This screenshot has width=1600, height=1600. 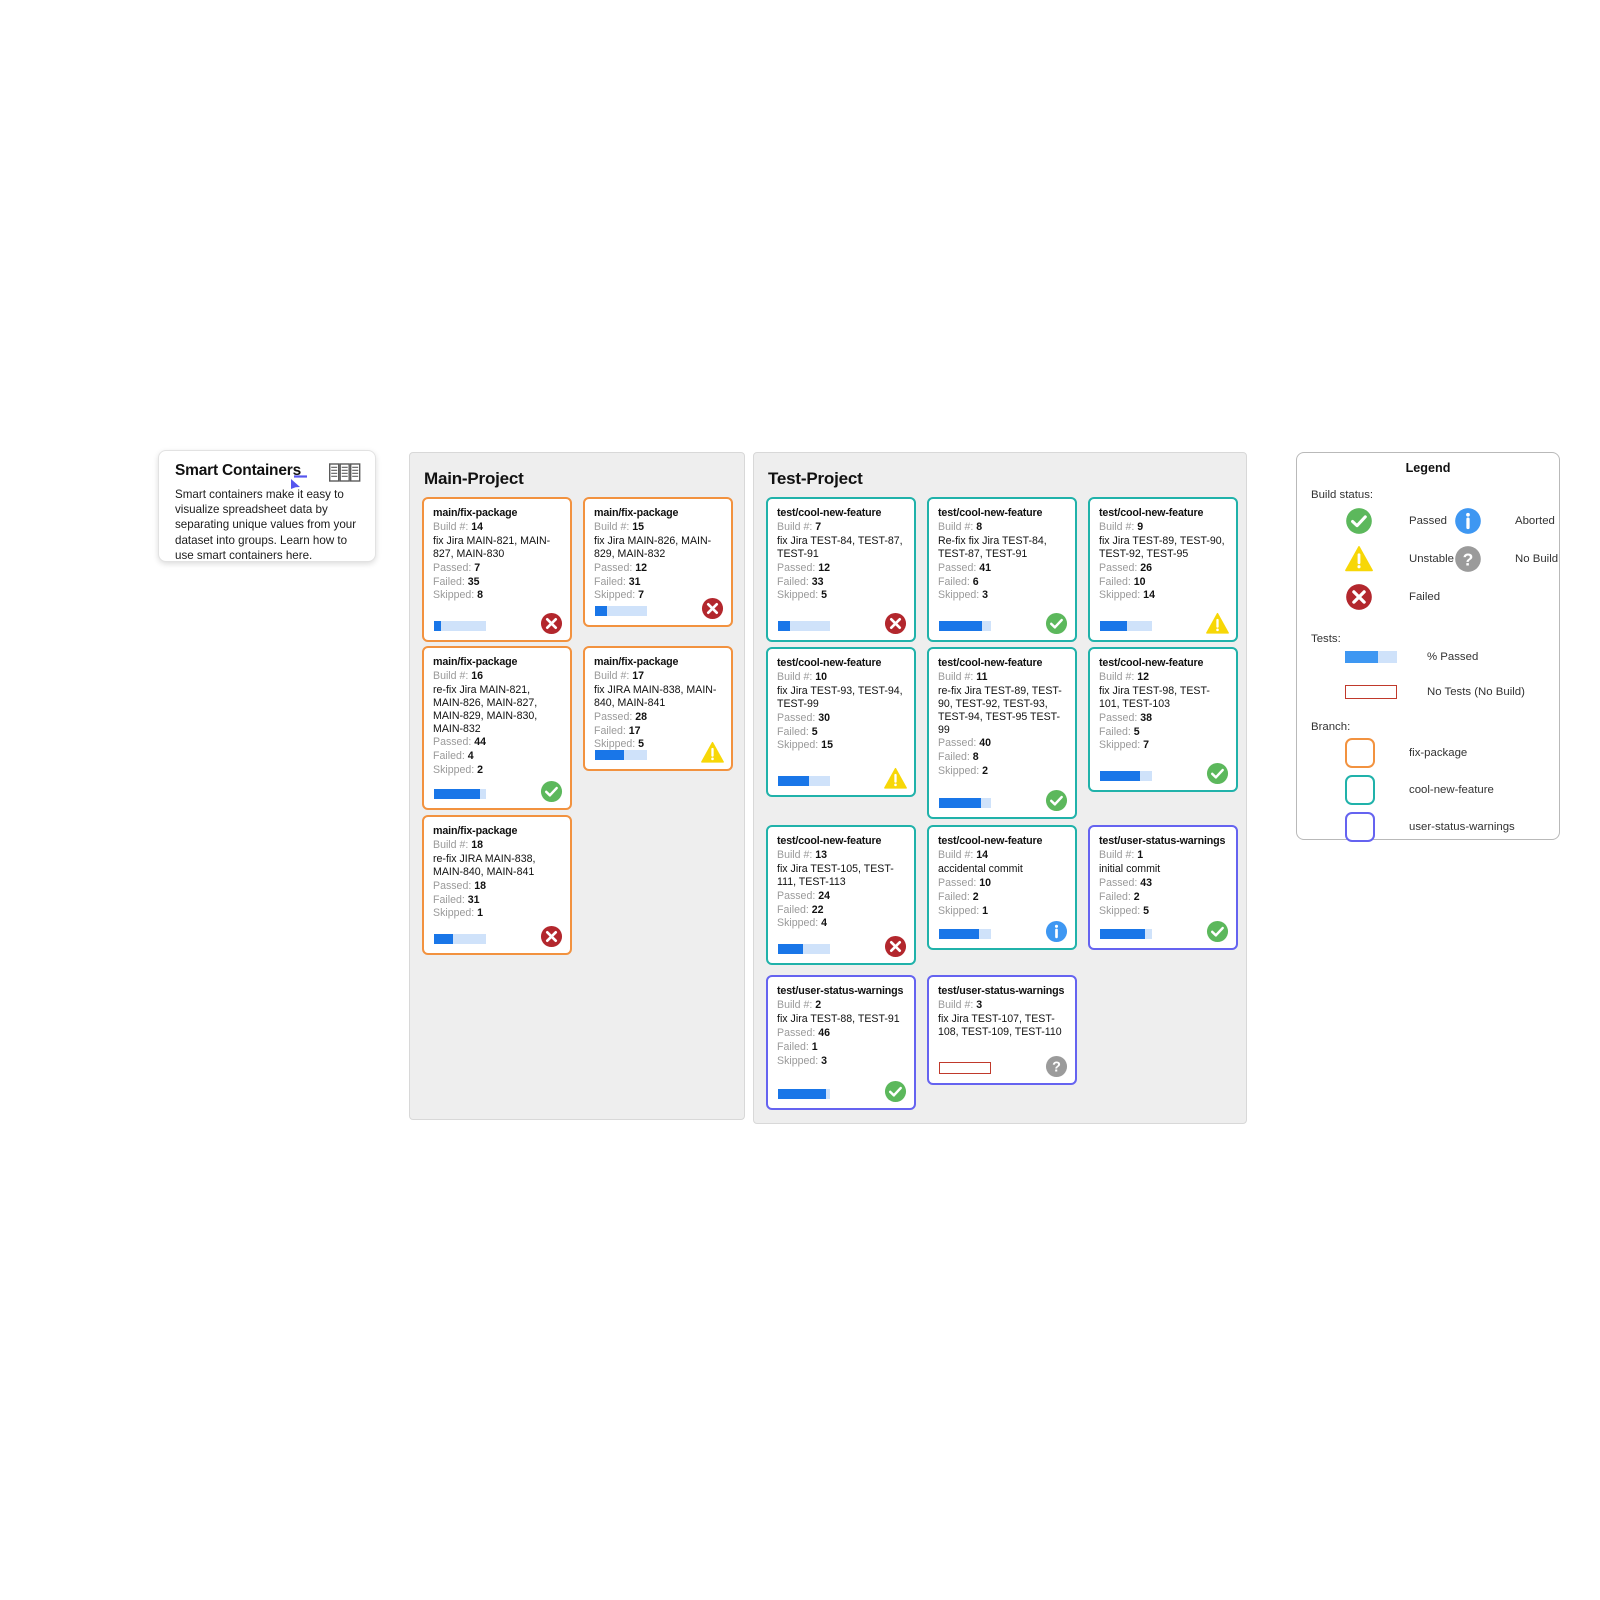 I want to click on card-build-number: Build #: 9, so click(x=1121, y=526).